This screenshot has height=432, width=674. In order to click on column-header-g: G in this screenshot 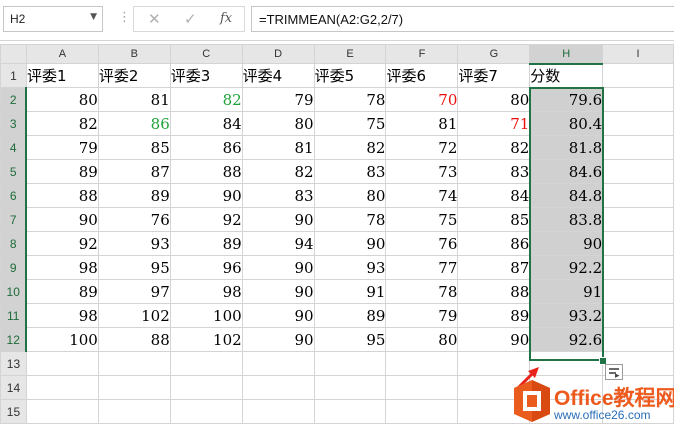, I will do `click(494, 54)`.